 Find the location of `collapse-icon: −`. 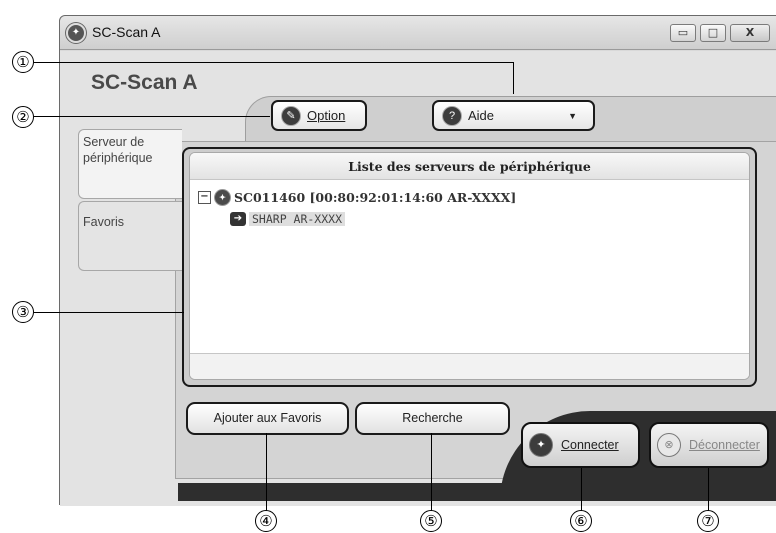

collapse-icon: − is located at coordinates (204, 197).